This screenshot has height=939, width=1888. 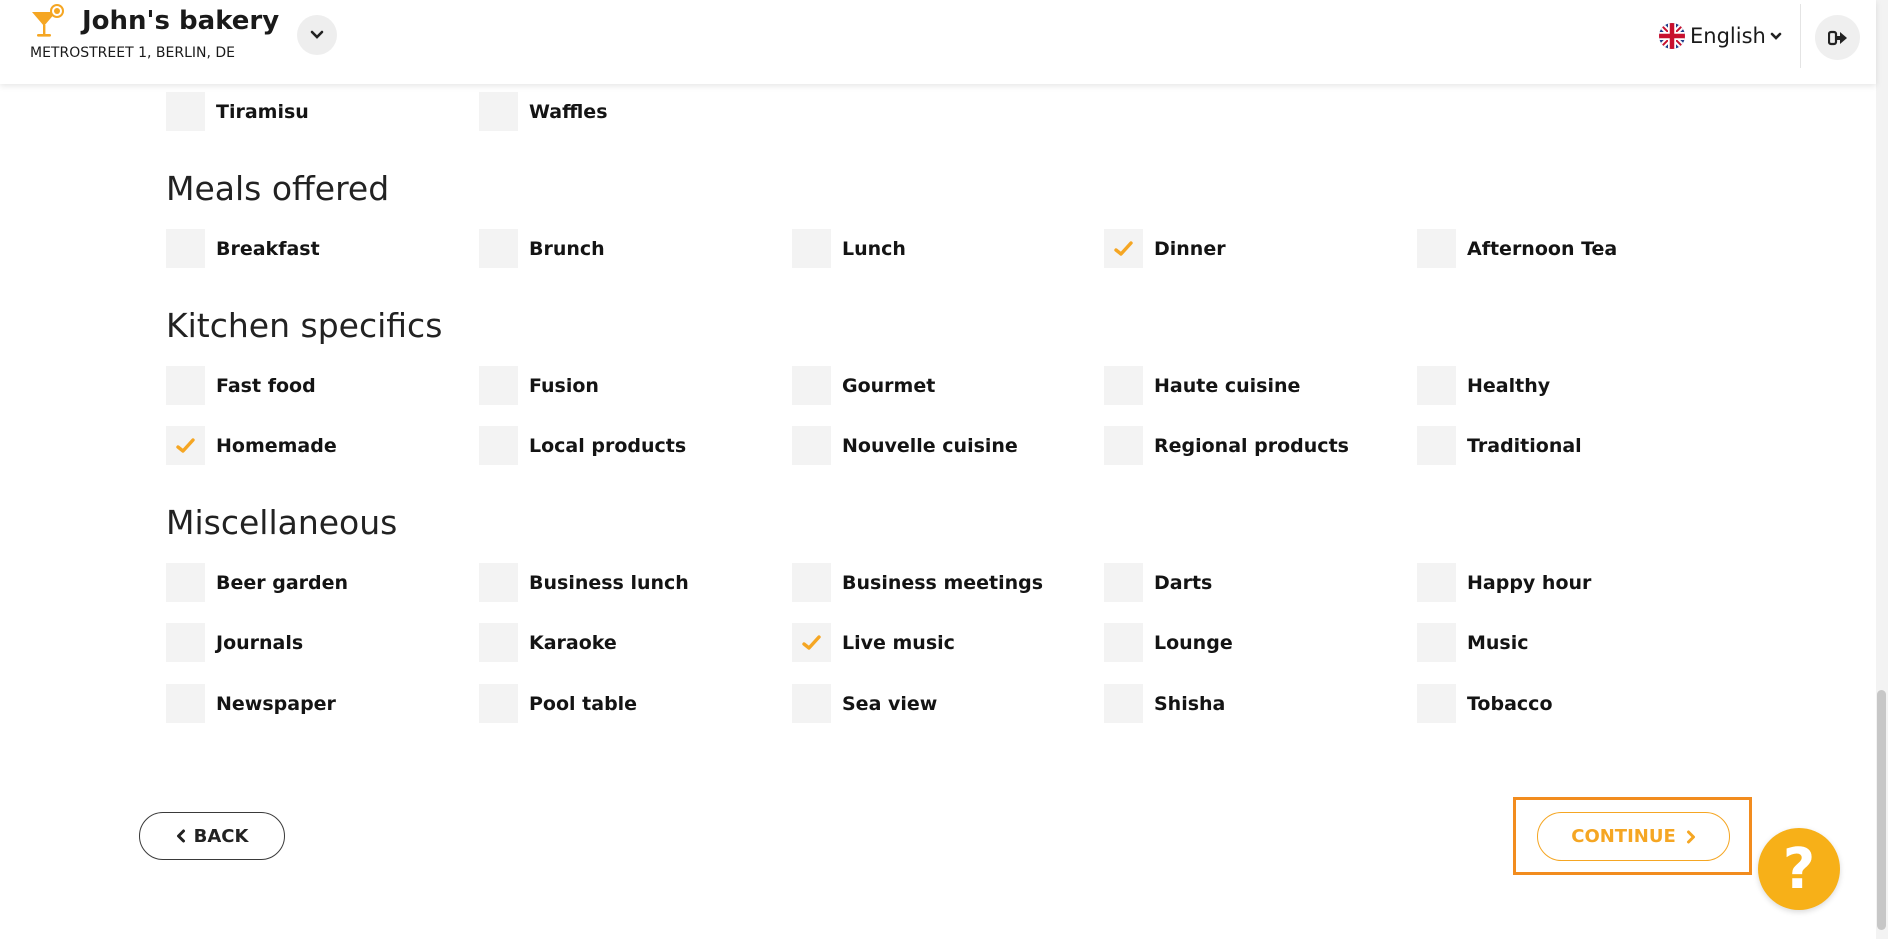 I want to click on option-label: Healthy, so click(x=1509, y=385).